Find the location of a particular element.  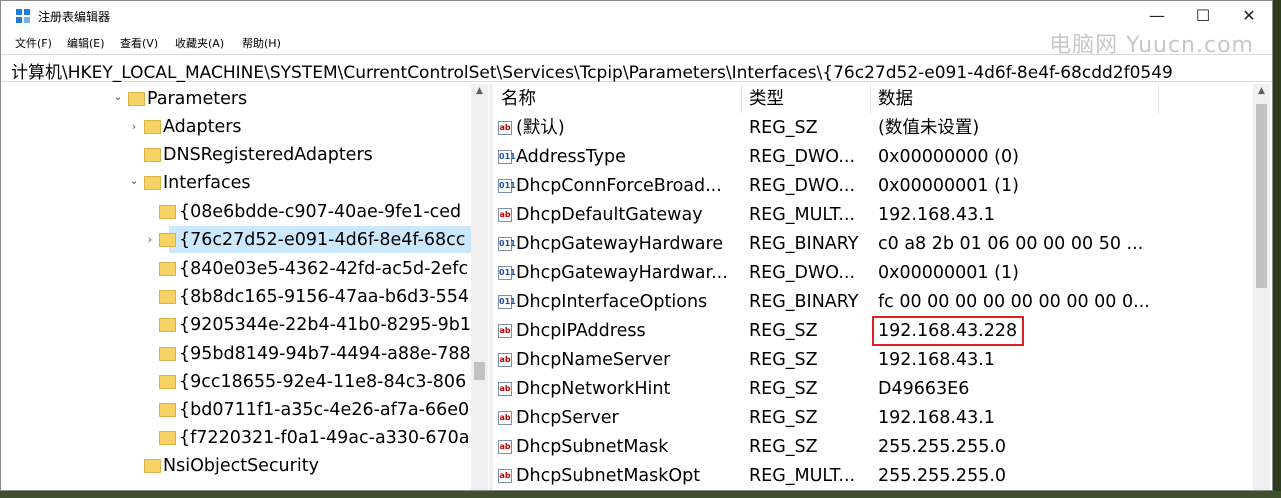

tree-scrollbar-thumb is located at coordinates (479, 371).